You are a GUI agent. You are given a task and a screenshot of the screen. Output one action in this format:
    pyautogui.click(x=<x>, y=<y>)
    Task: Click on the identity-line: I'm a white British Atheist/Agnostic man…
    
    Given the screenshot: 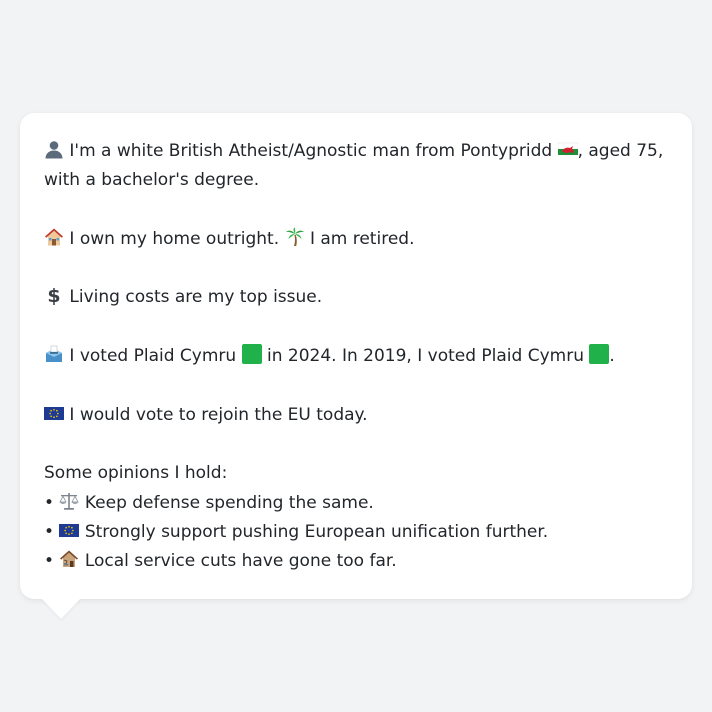 What is the action you would take?
    pyautogui.click(x=356, y=151)
    